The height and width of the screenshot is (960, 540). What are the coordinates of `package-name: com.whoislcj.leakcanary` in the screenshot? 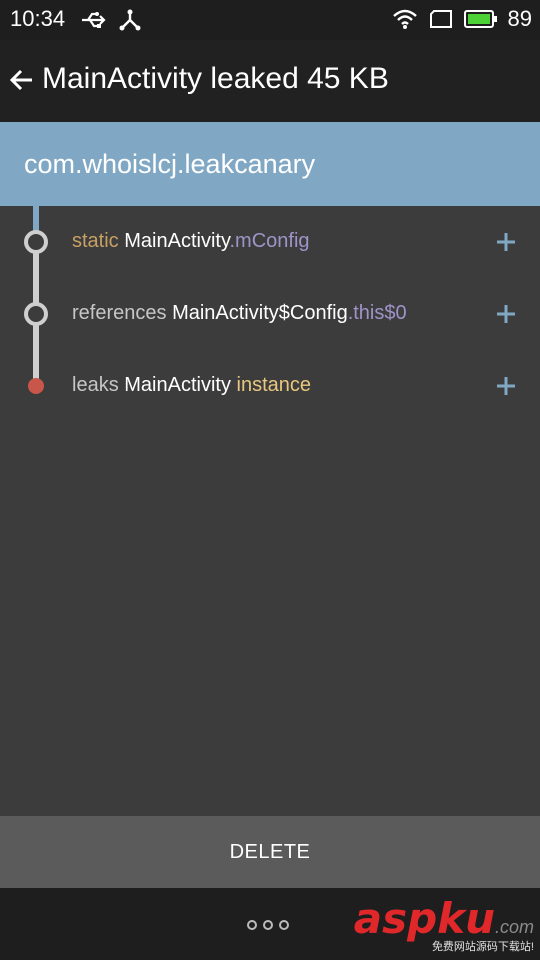 It's located at (170, 164).